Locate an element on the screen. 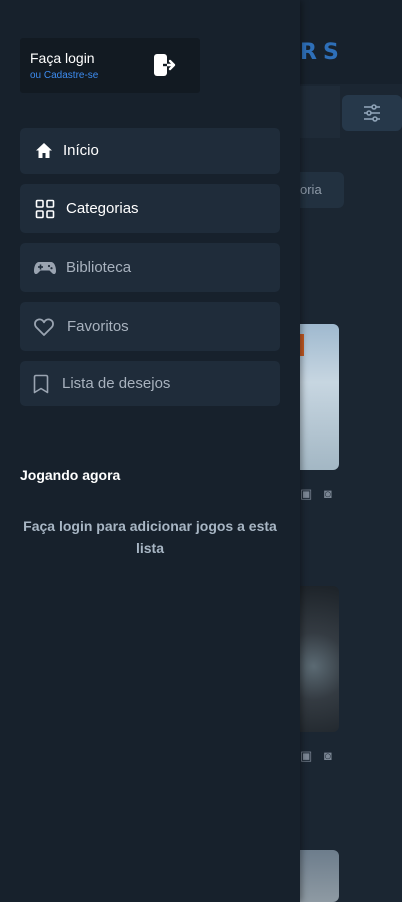 This screenshot has width=402, height=902. login-title: Faça login is located at coordinates (62, 58).